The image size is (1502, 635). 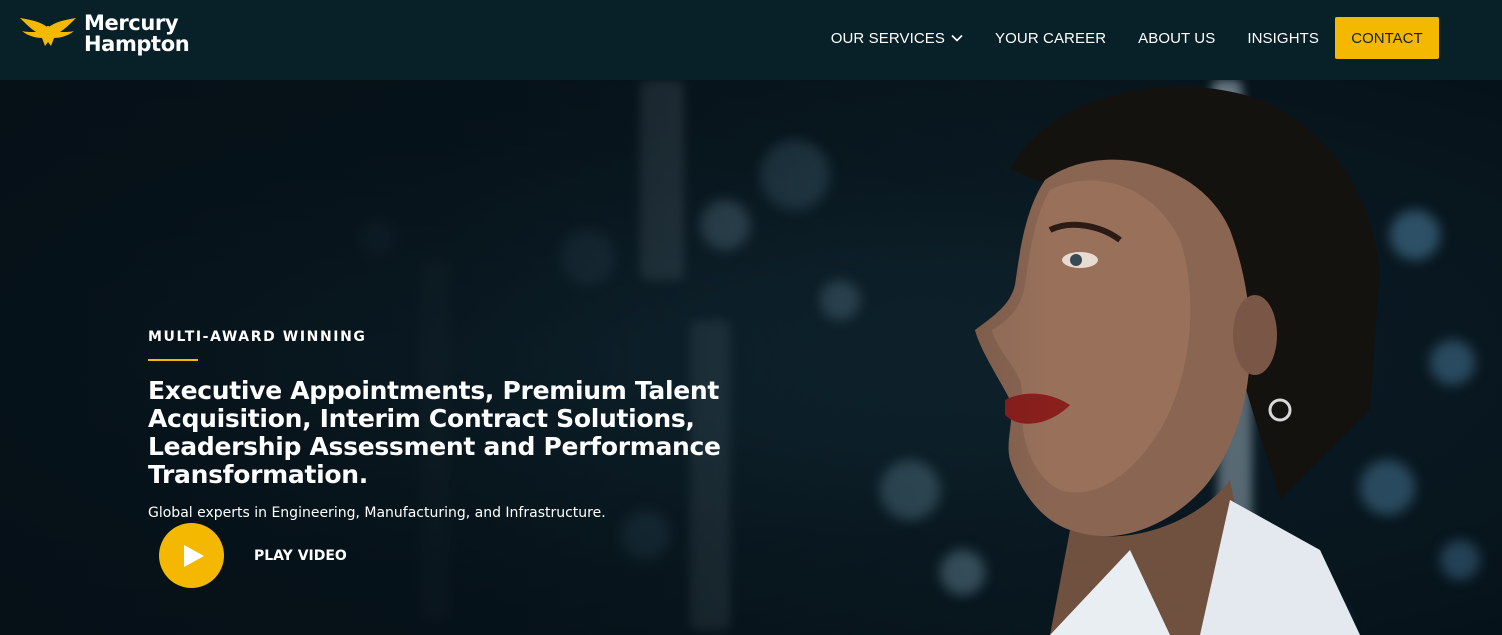 What do you see at coordinates (957, 38) in the screenshot?
I see `chevron-down-icon` at bounding box center [957, 38].